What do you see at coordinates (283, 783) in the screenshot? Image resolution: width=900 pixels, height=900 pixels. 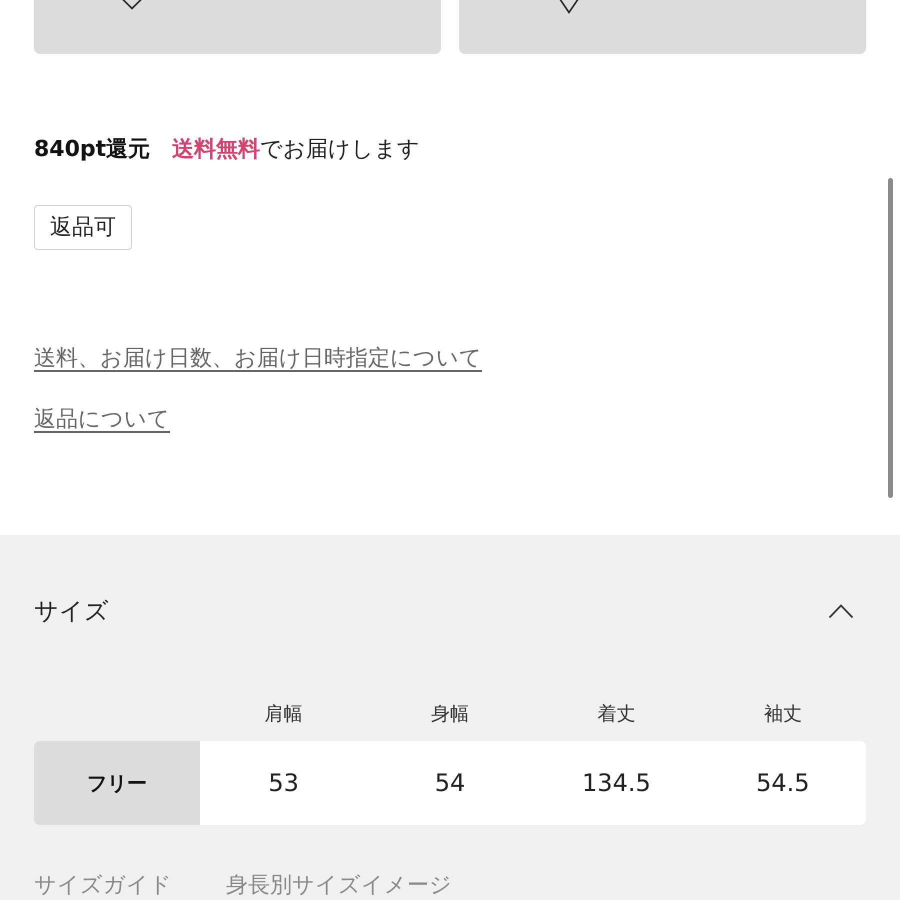 I see `table-cell-text: 53` at bounding box center [283, 783].